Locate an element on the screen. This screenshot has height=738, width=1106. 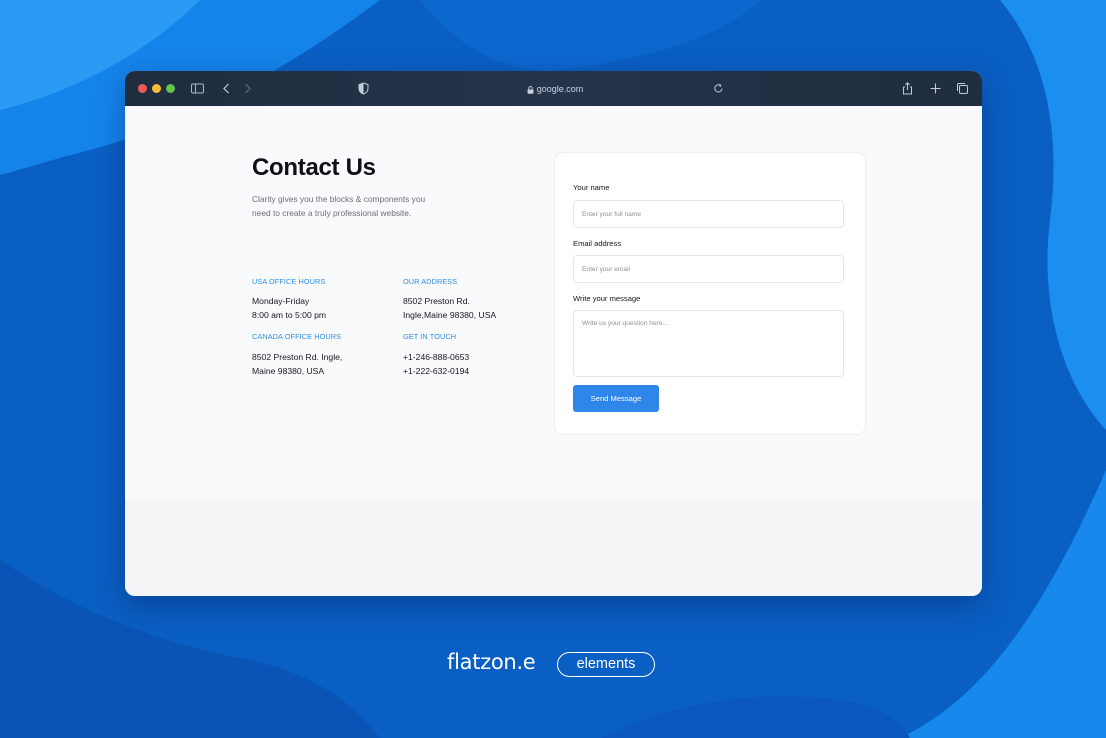
address-bar: google.com is located at coordinates (555, 89).